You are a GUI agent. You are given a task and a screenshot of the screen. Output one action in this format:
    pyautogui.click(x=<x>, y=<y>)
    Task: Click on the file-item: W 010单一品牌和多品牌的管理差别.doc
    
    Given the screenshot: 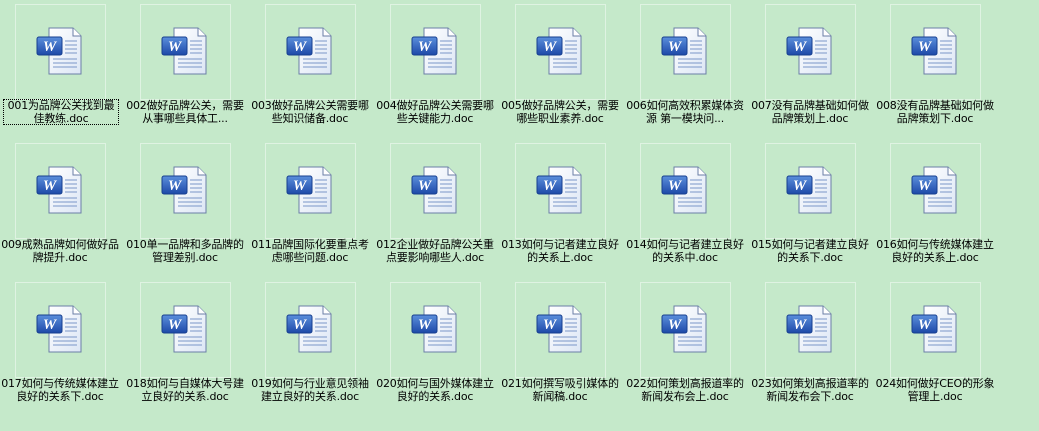 What is the action you would take?
    pyautogui.click(x=185, y=207)
    